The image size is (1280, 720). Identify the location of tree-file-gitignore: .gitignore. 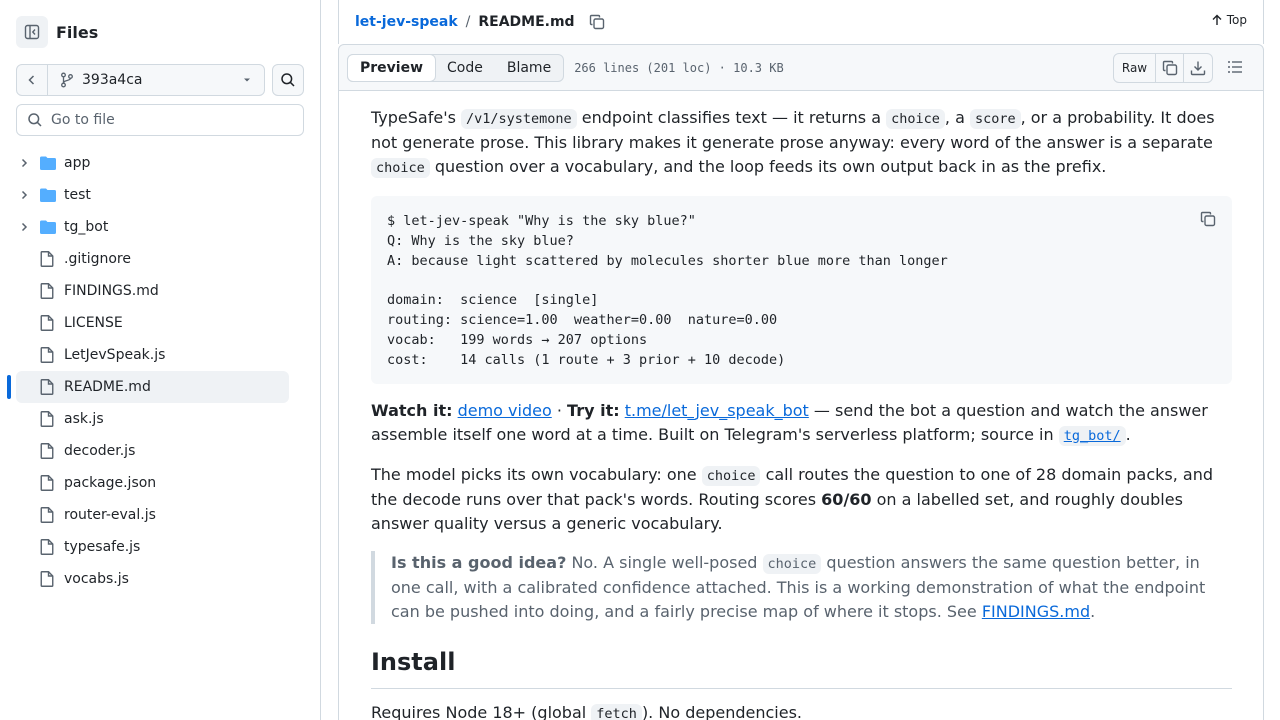
(152, 259).